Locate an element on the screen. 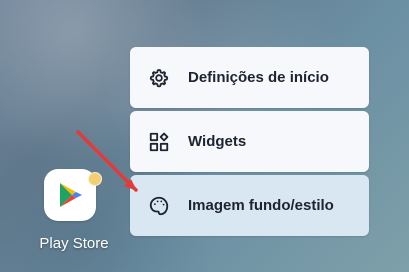  widgets-icon is located at coordinates (159, 142).